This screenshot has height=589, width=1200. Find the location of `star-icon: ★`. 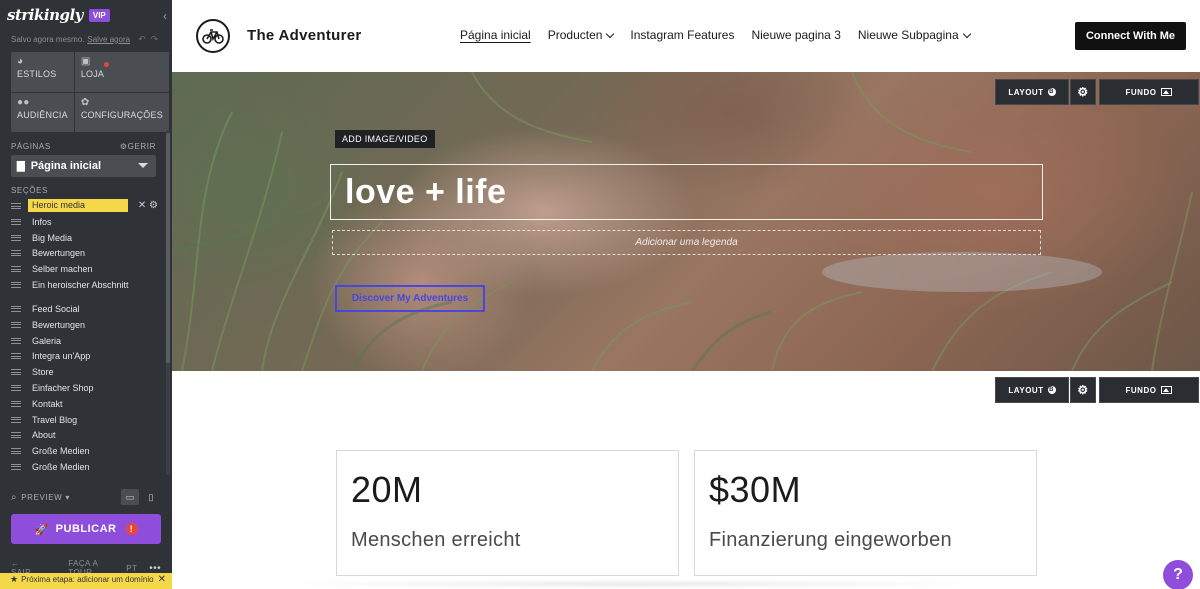

star-icon: ★ is located at coordinates (14, 579).